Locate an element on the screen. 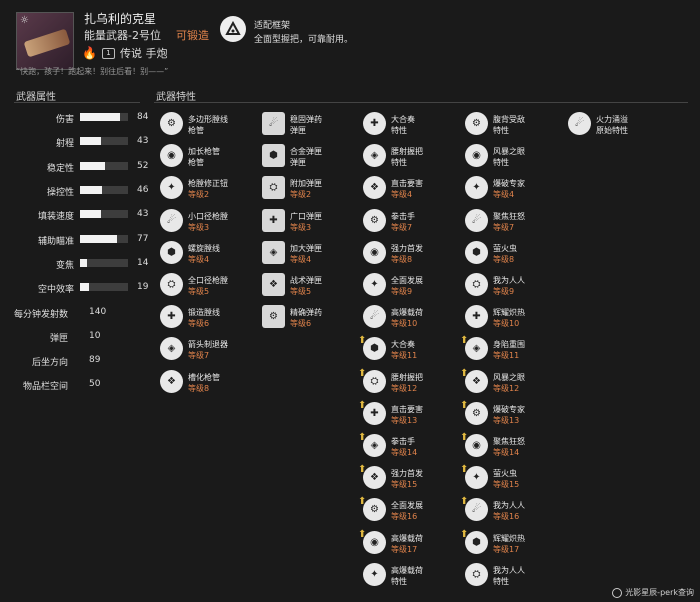 The width and height of the screenshot is (700, 602). perk-item: ⬆ ✚ 直击要害 等级13 is located at coordinates (410, 413).